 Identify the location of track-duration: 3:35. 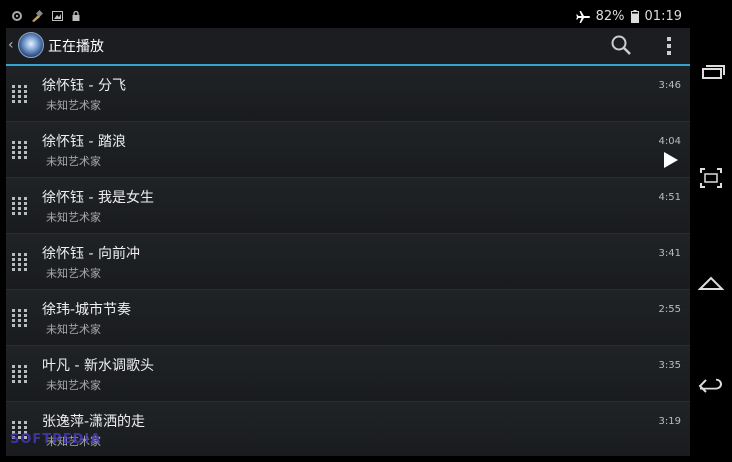
(669, 365).